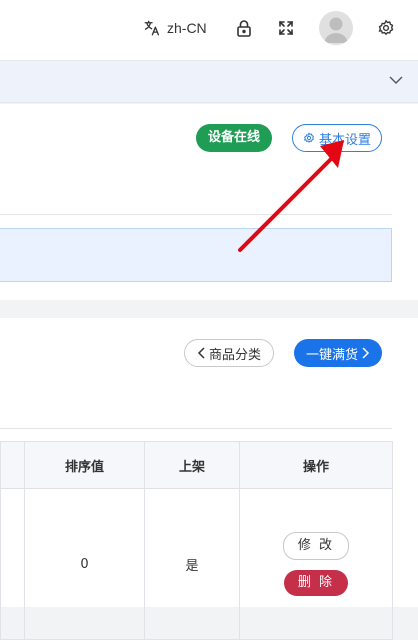 The image size is (418, 640). Describe the element at coordinates (332, 355) in the screenshot. I see `restock-label: 一键满货` at that location.